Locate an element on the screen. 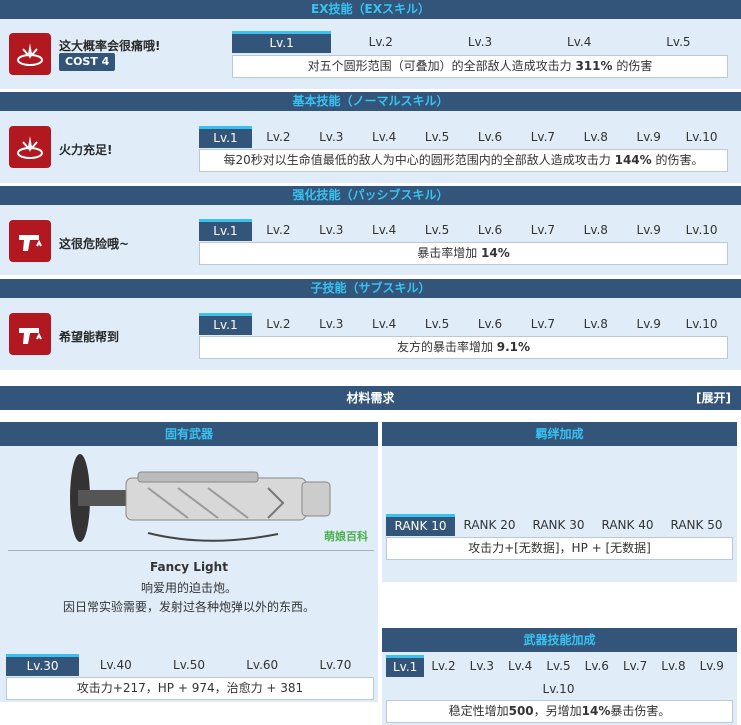 Image resolution: width=741 pixels, height=725 pixels. bond-rank-tab-1: RANK 10 is located at coordinates (420, 525).